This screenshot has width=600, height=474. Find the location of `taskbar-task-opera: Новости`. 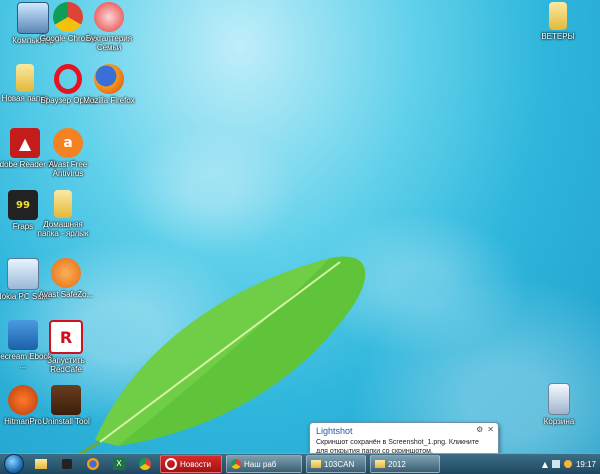

taskbar-task-opera: Новости is located at coordinates (191, 464).